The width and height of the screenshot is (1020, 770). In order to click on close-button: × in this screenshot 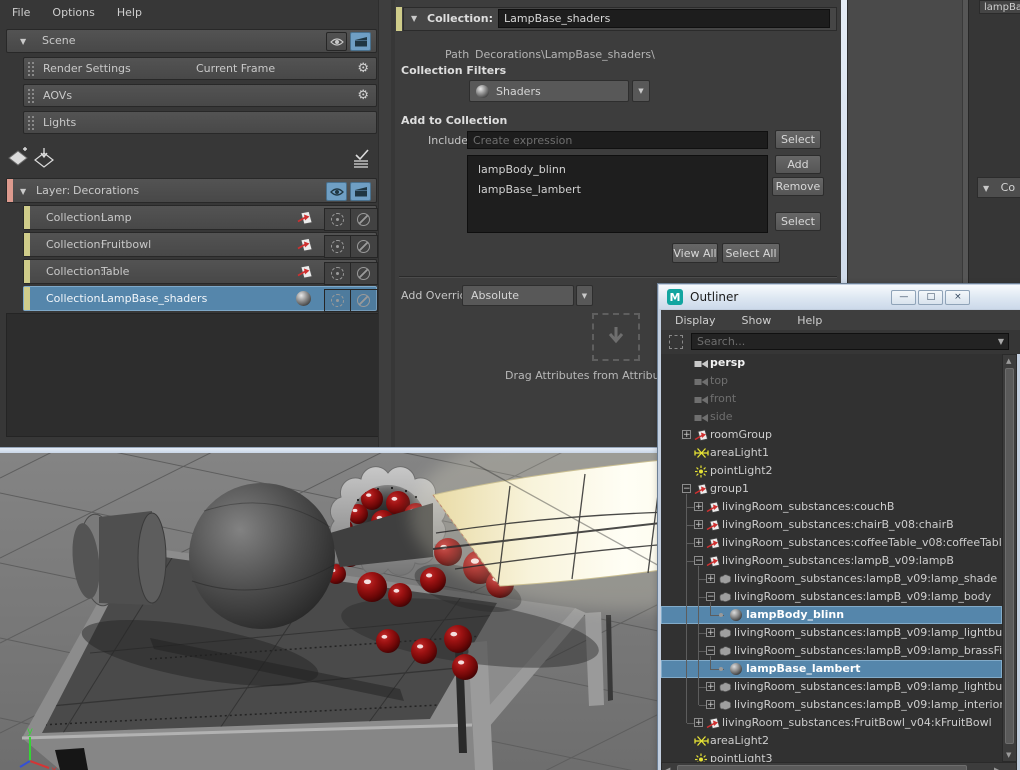, I will do `click(958, 297)`.